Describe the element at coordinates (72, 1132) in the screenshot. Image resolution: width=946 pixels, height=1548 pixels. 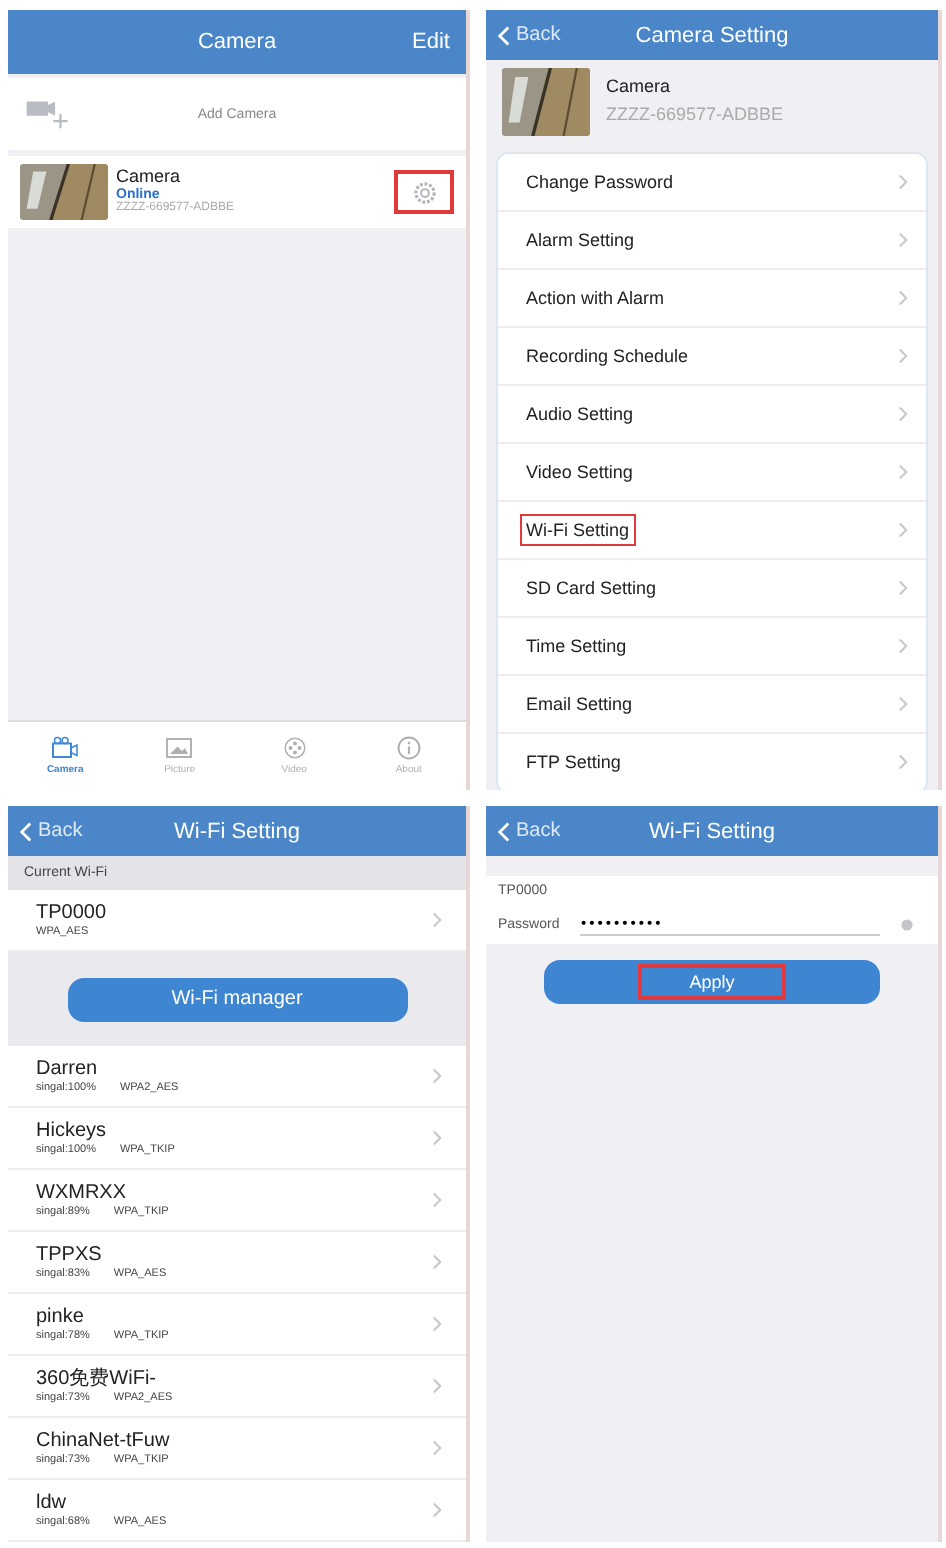
I see `network-name: Hickeys` at that location.